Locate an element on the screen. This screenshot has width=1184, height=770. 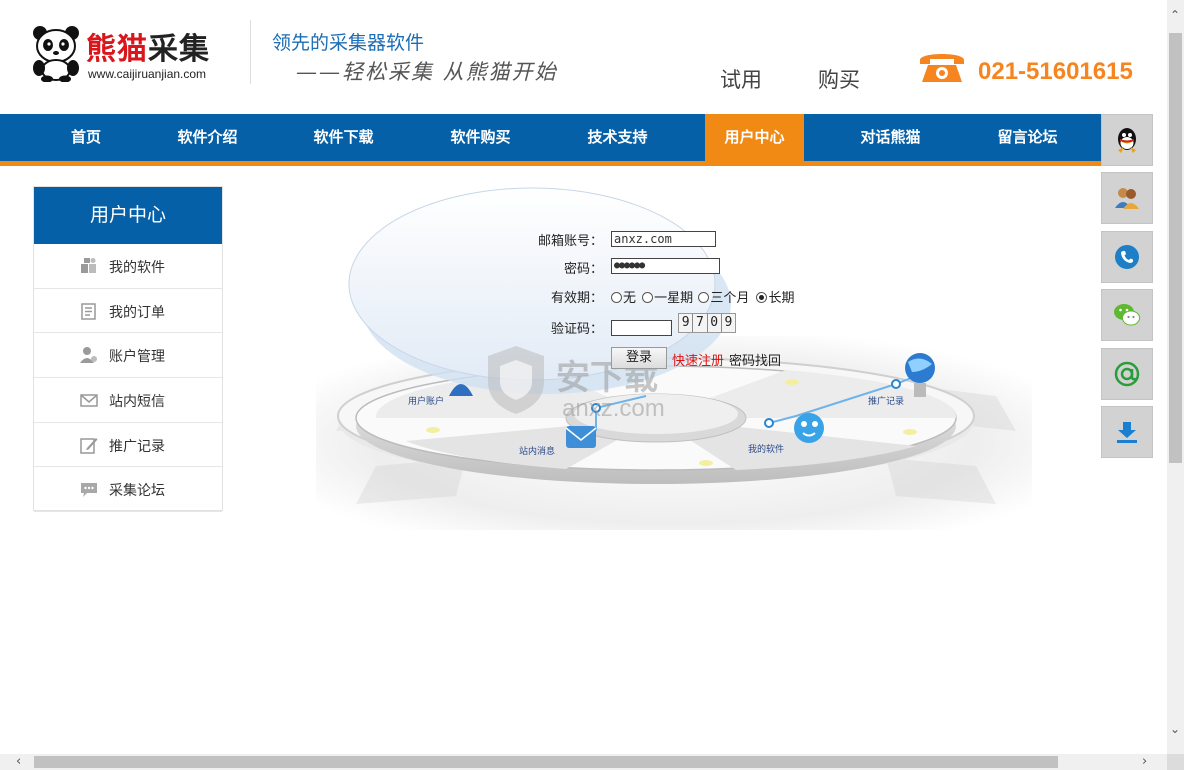
buy-link: 购买 is located at coordinates (839, 79).